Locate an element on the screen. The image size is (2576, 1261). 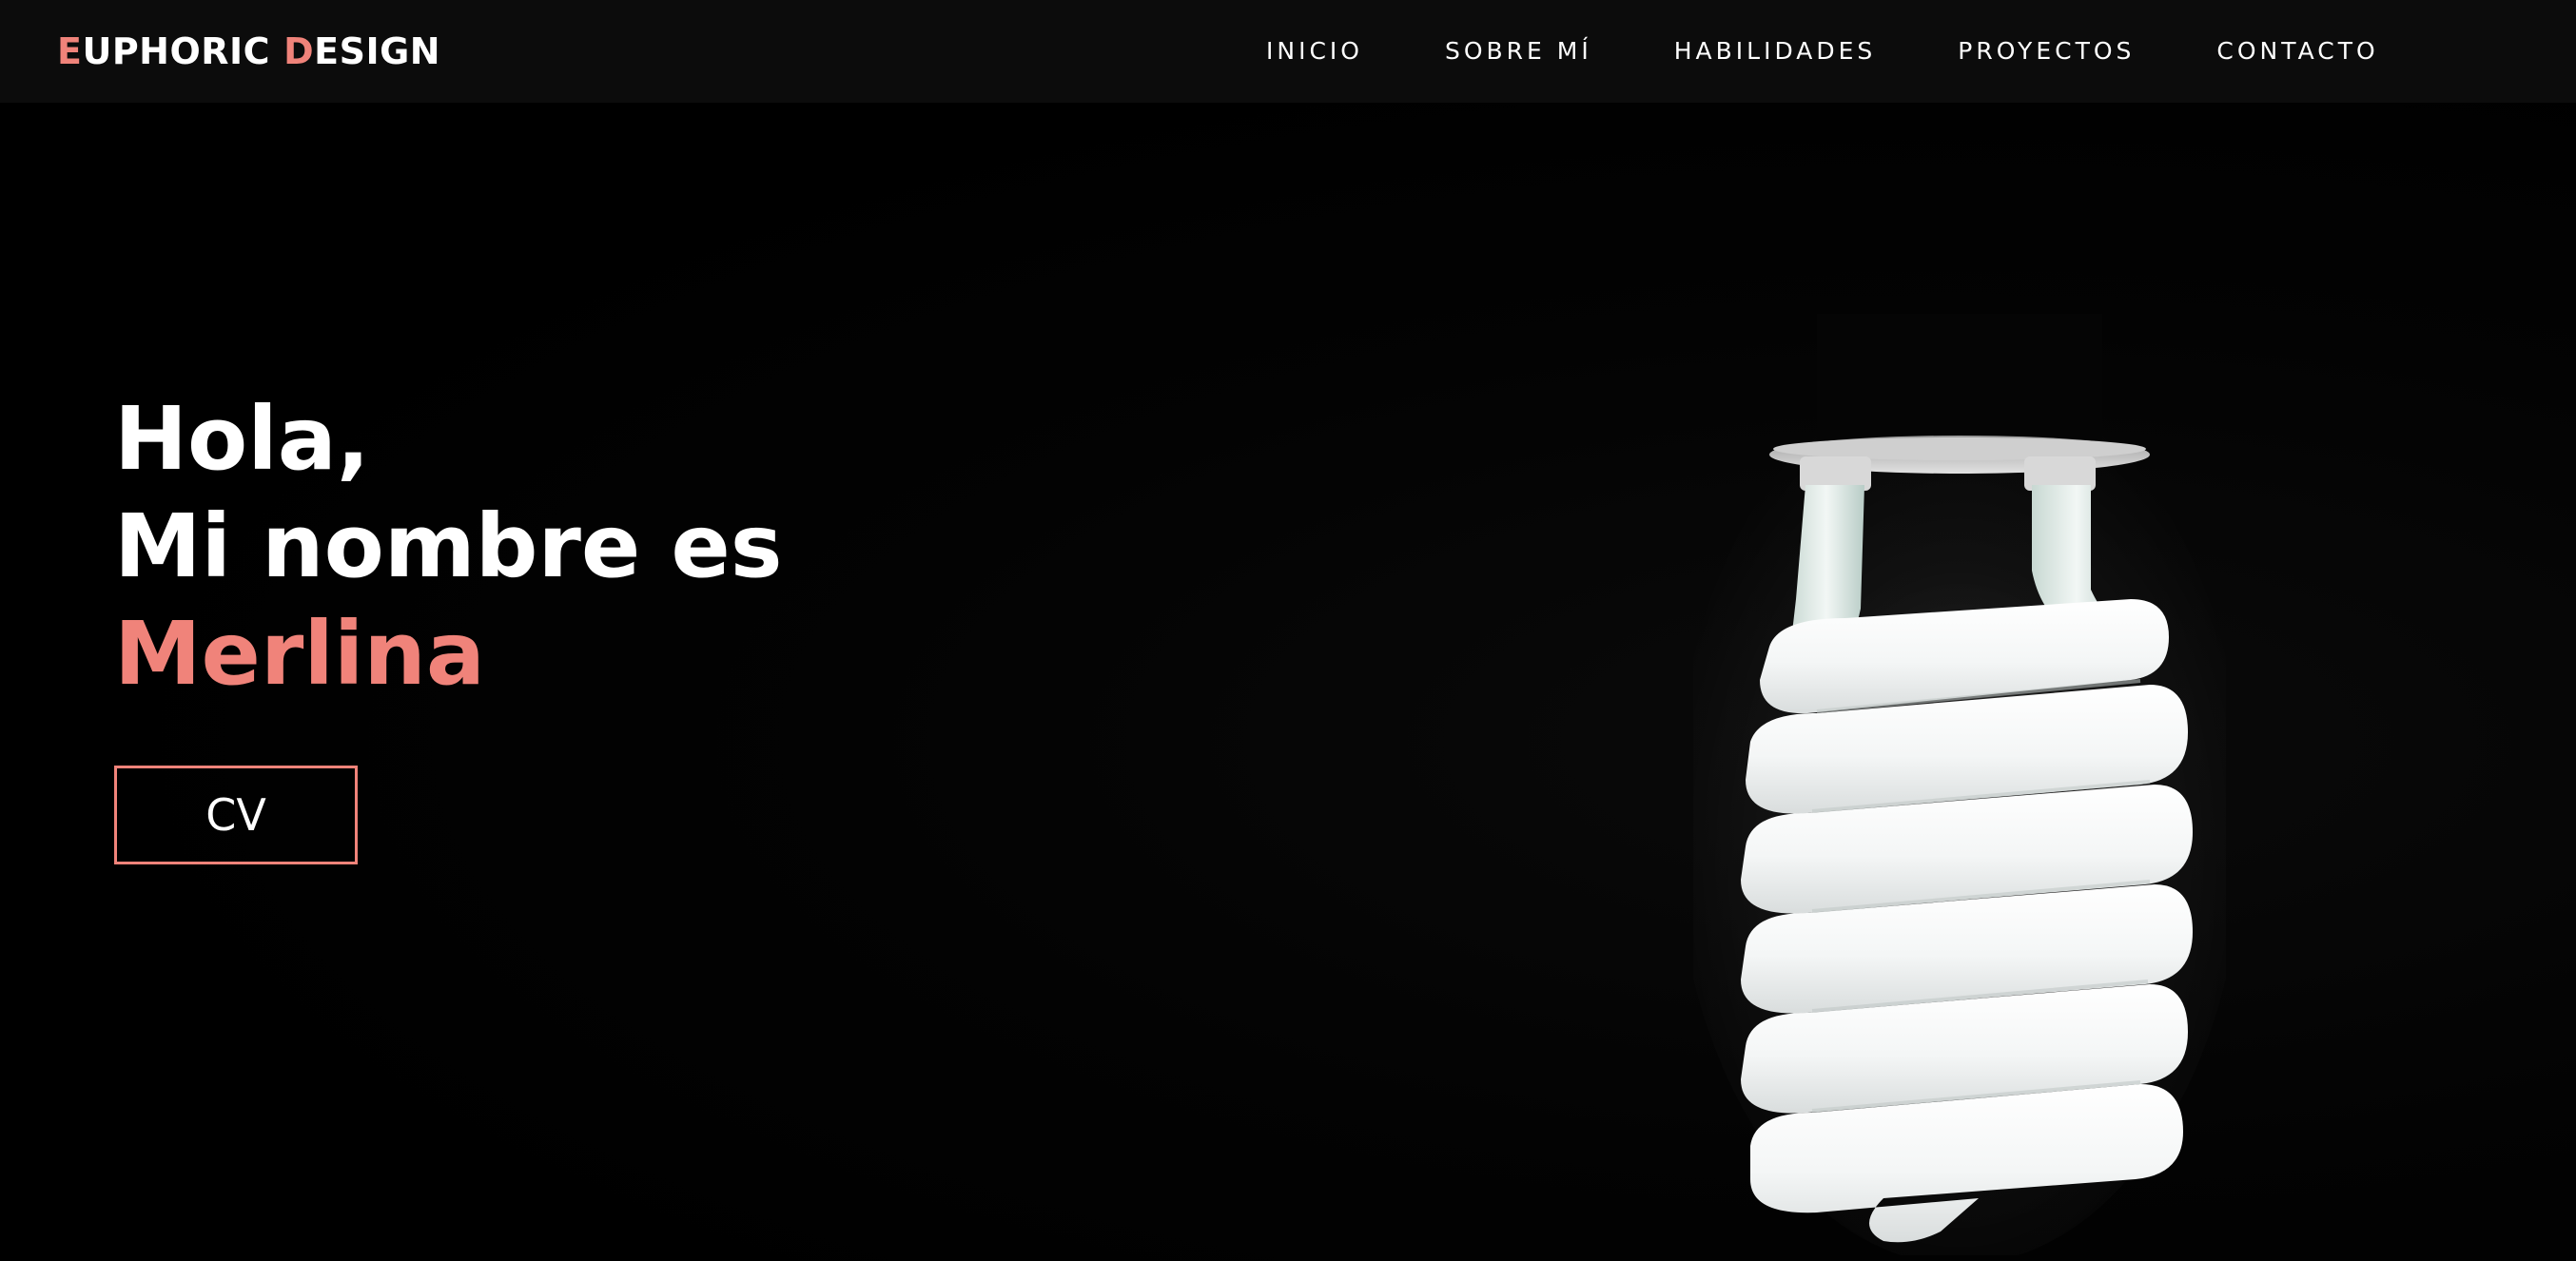
hero-intro: Mi nombre es is located at coordinates (449, 546).